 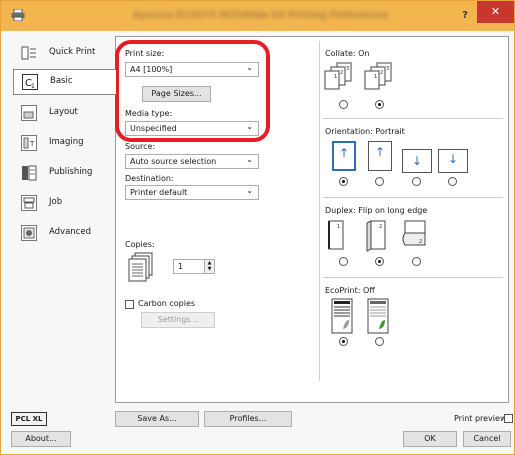 What do you see at coordinates (342, 316) in the screenshot?
I see `ecoprint-off-icon` at bounding box center [342, 316].